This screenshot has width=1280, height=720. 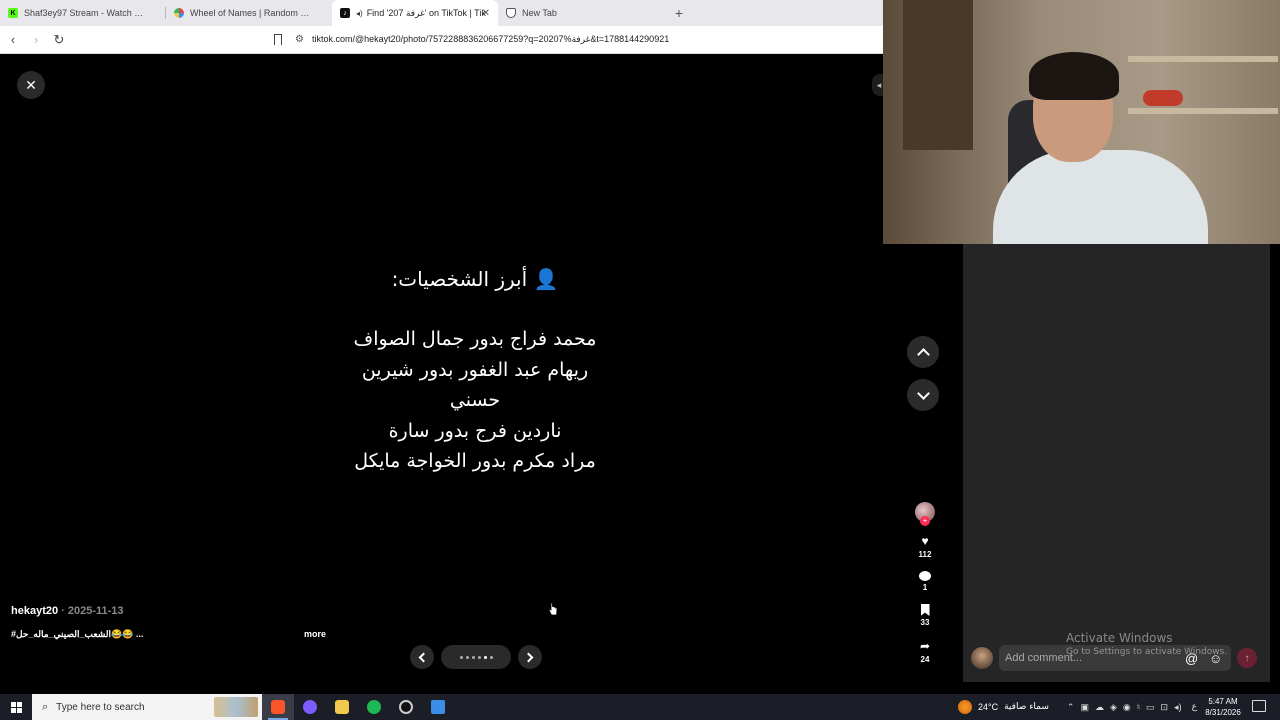 What do you see at coordinates (415, 13) in the screenshot?
I see `tab-tiktok: ♪ ◂) Find '207 غرفة' on TikTok | Tik ✕` at bounding box center [415, 13].